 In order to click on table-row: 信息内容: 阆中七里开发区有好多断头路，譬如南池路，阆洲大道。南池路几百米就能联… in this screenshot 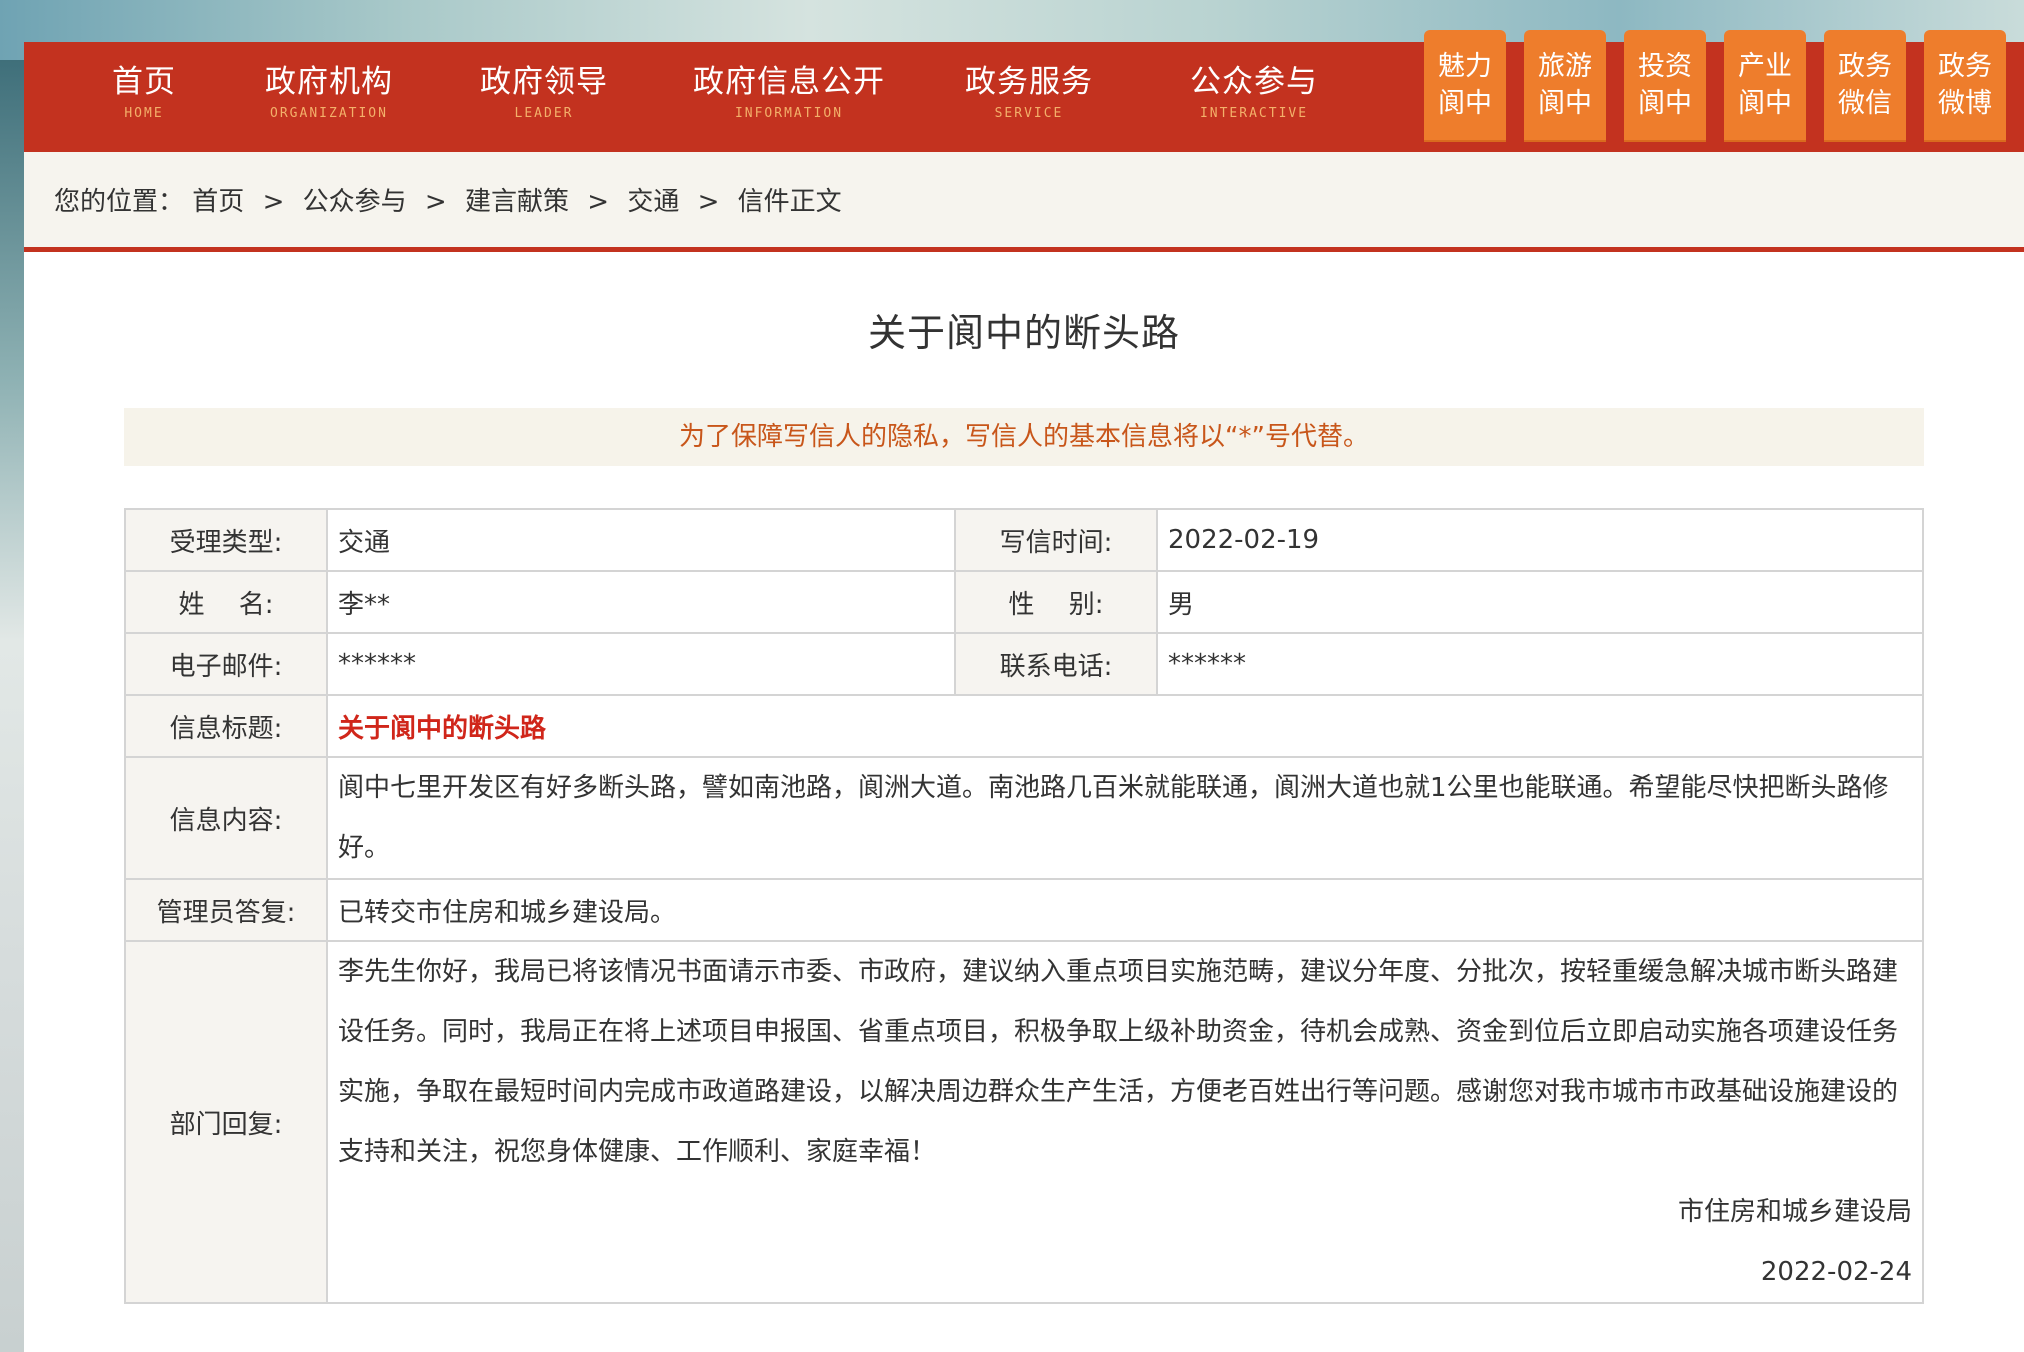, I will do `click(1024, 818)`.